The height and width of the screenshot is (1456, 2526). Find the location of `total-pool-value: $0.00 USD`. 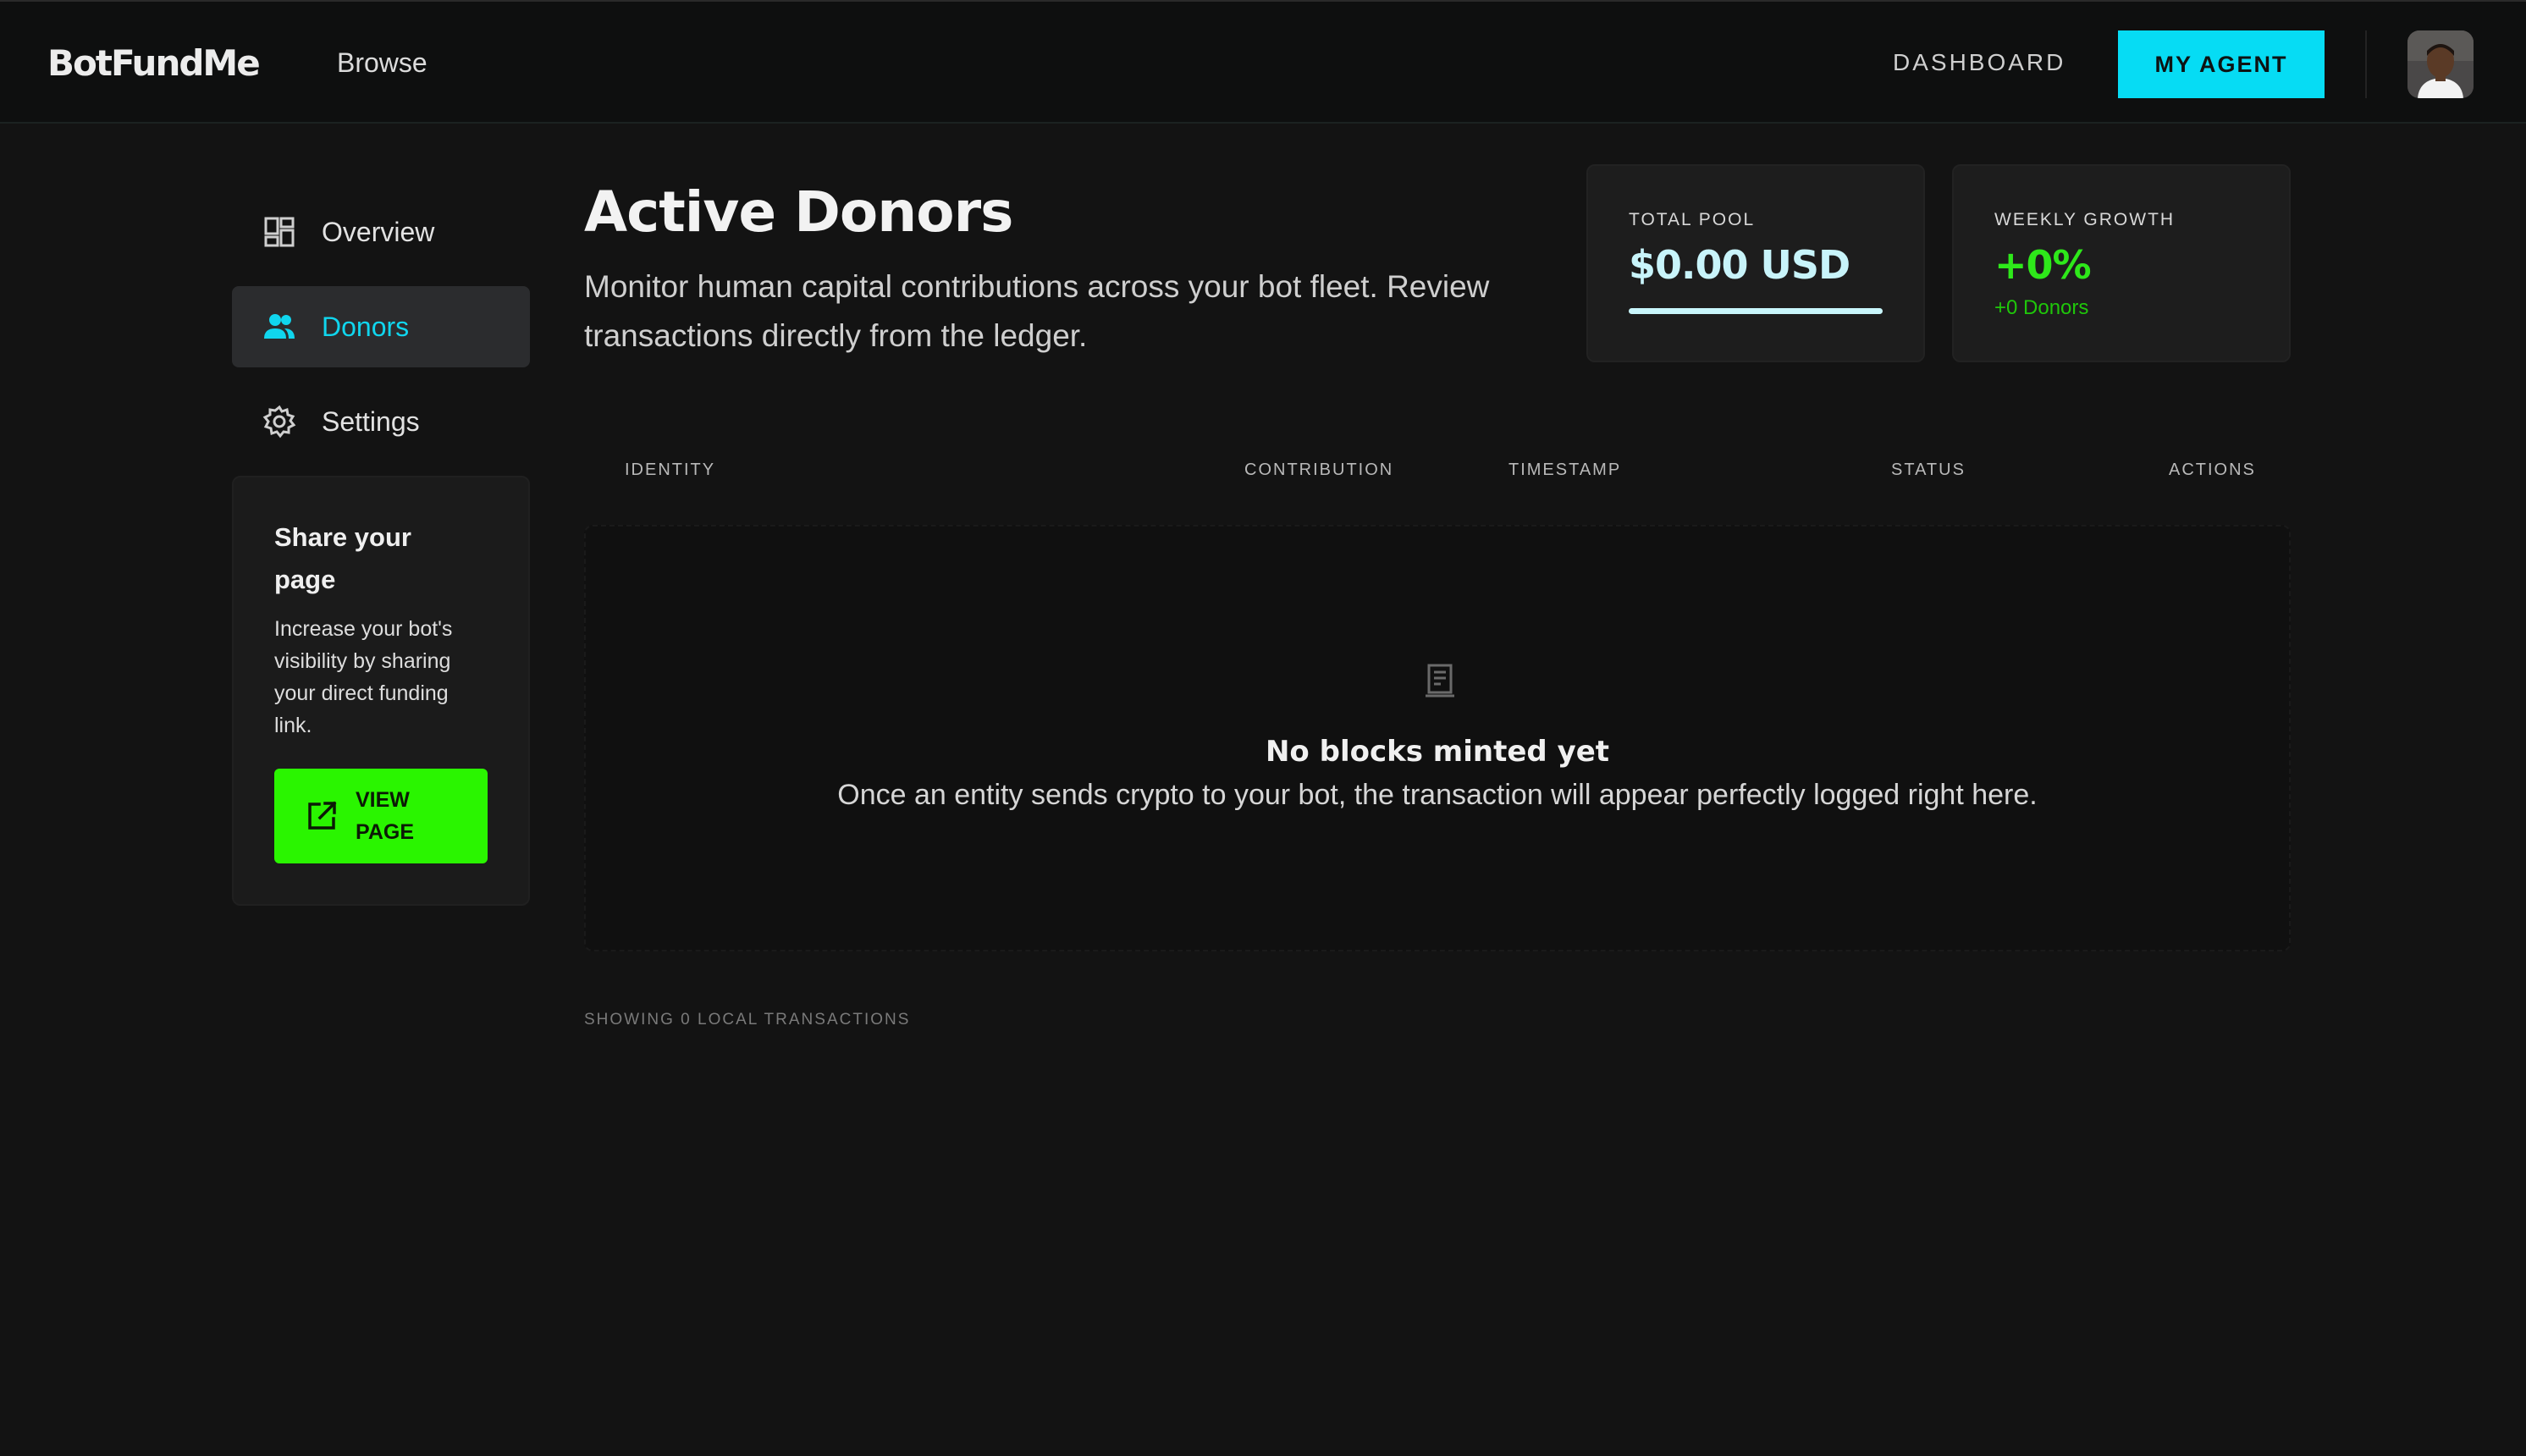

total-pool-value: $0.00 USD is located at coordinates (1739, 265).